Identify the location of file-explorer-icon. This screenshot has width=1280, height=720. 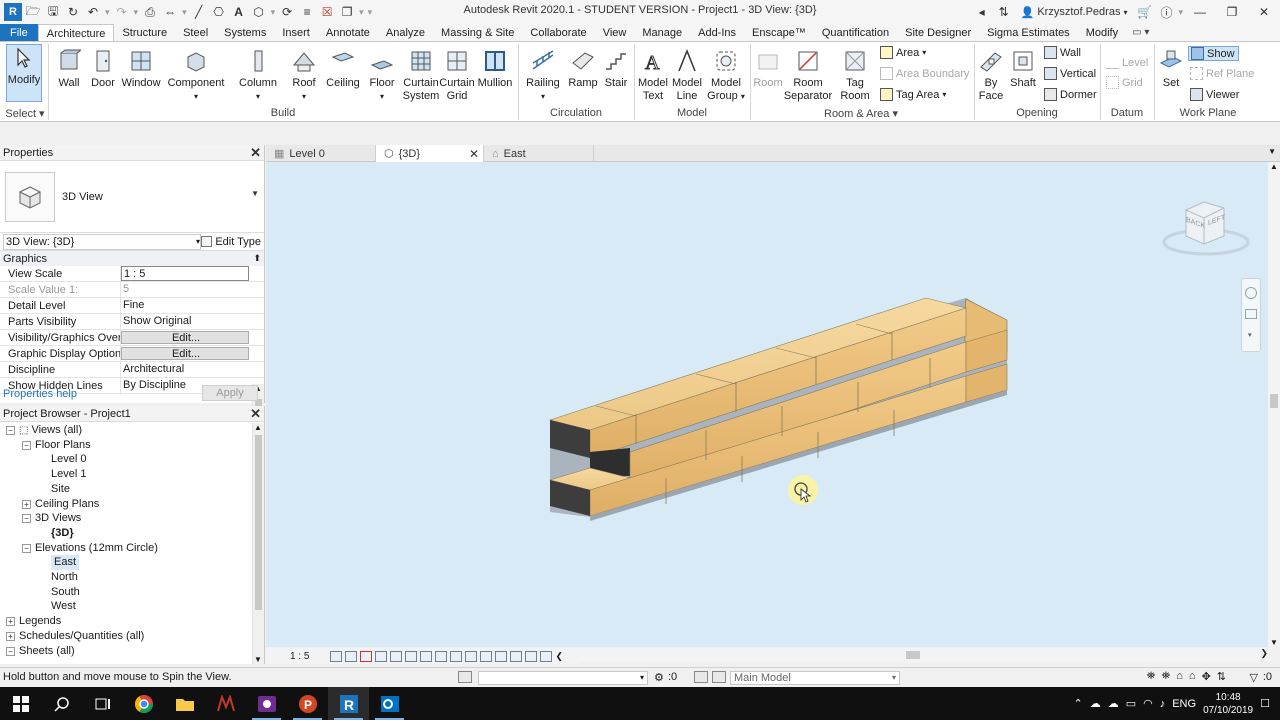
(184, 703).